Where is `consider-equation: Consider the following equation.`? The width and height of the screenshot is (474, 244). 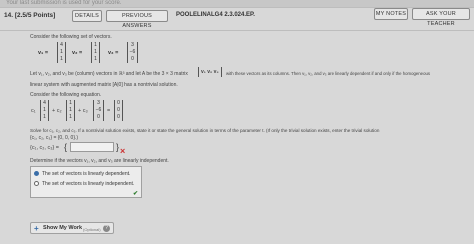 consider-equation: Consider the following equation. is located at coordinates (66, 95).